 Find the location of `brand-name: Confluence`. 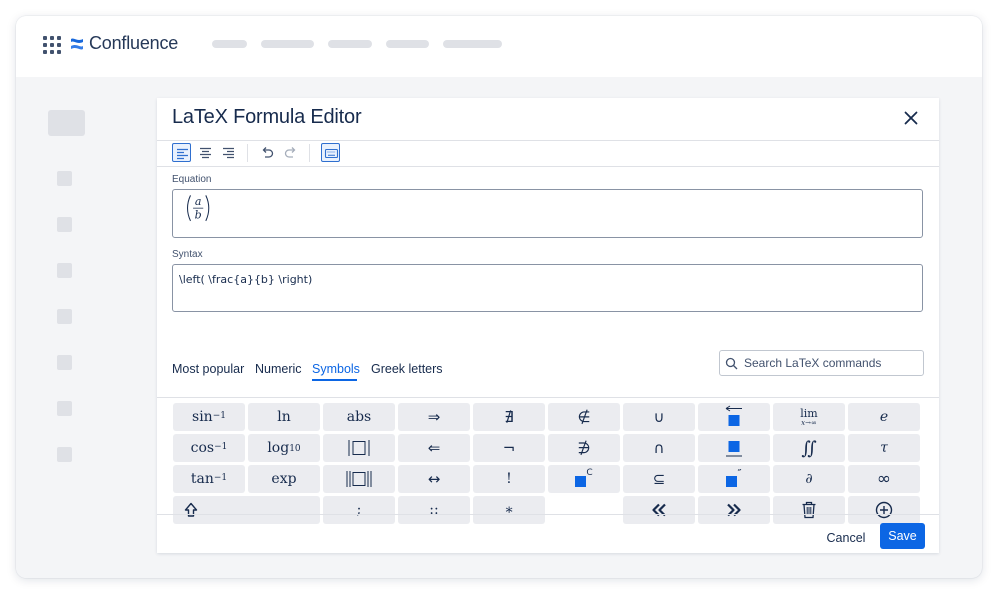

brand-name: Confluence is located at coordinates (133, 43).